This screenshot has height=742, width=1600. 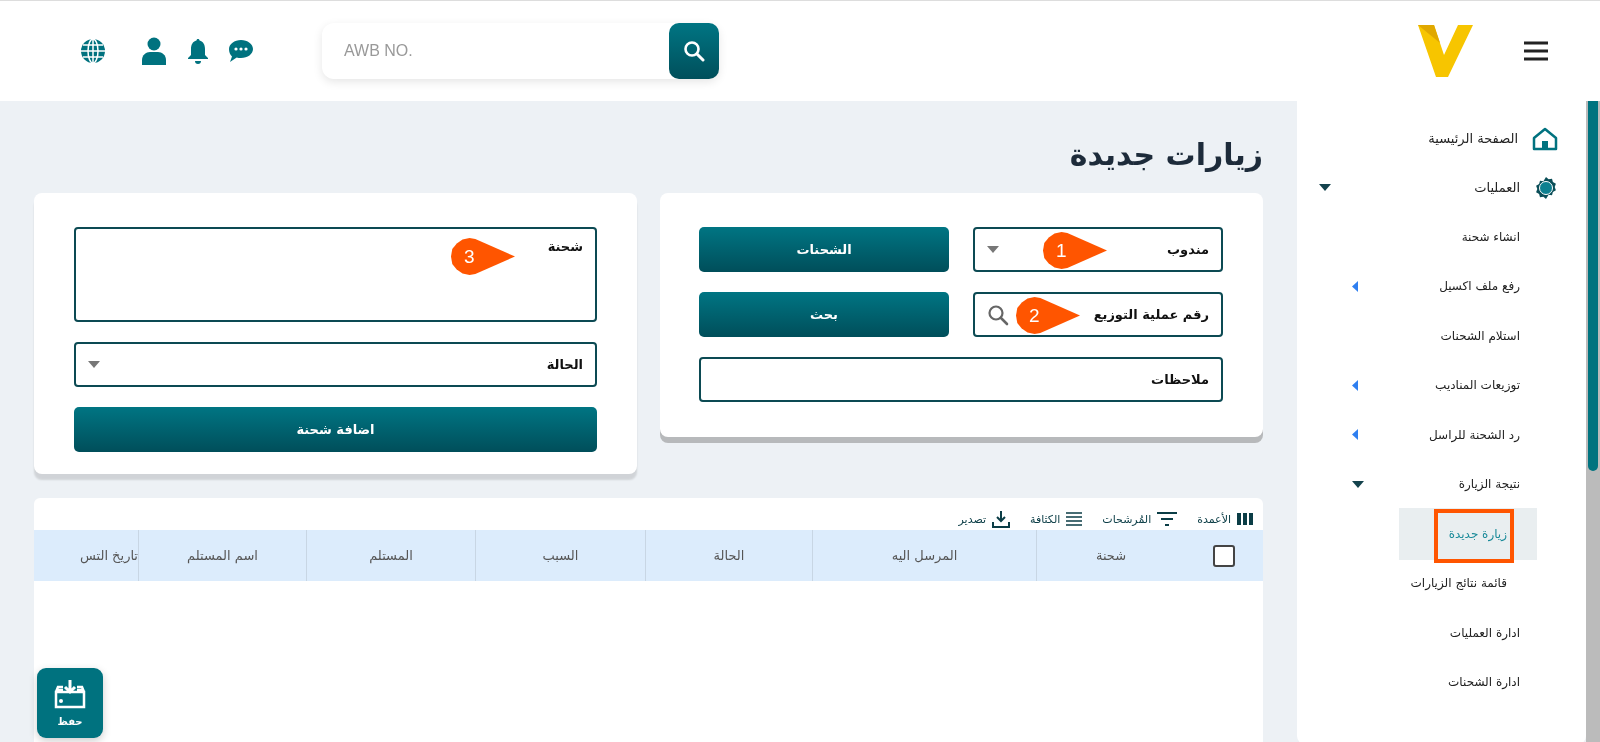 I want to click on callout-marker: 1, so click(x=1075, y=250).